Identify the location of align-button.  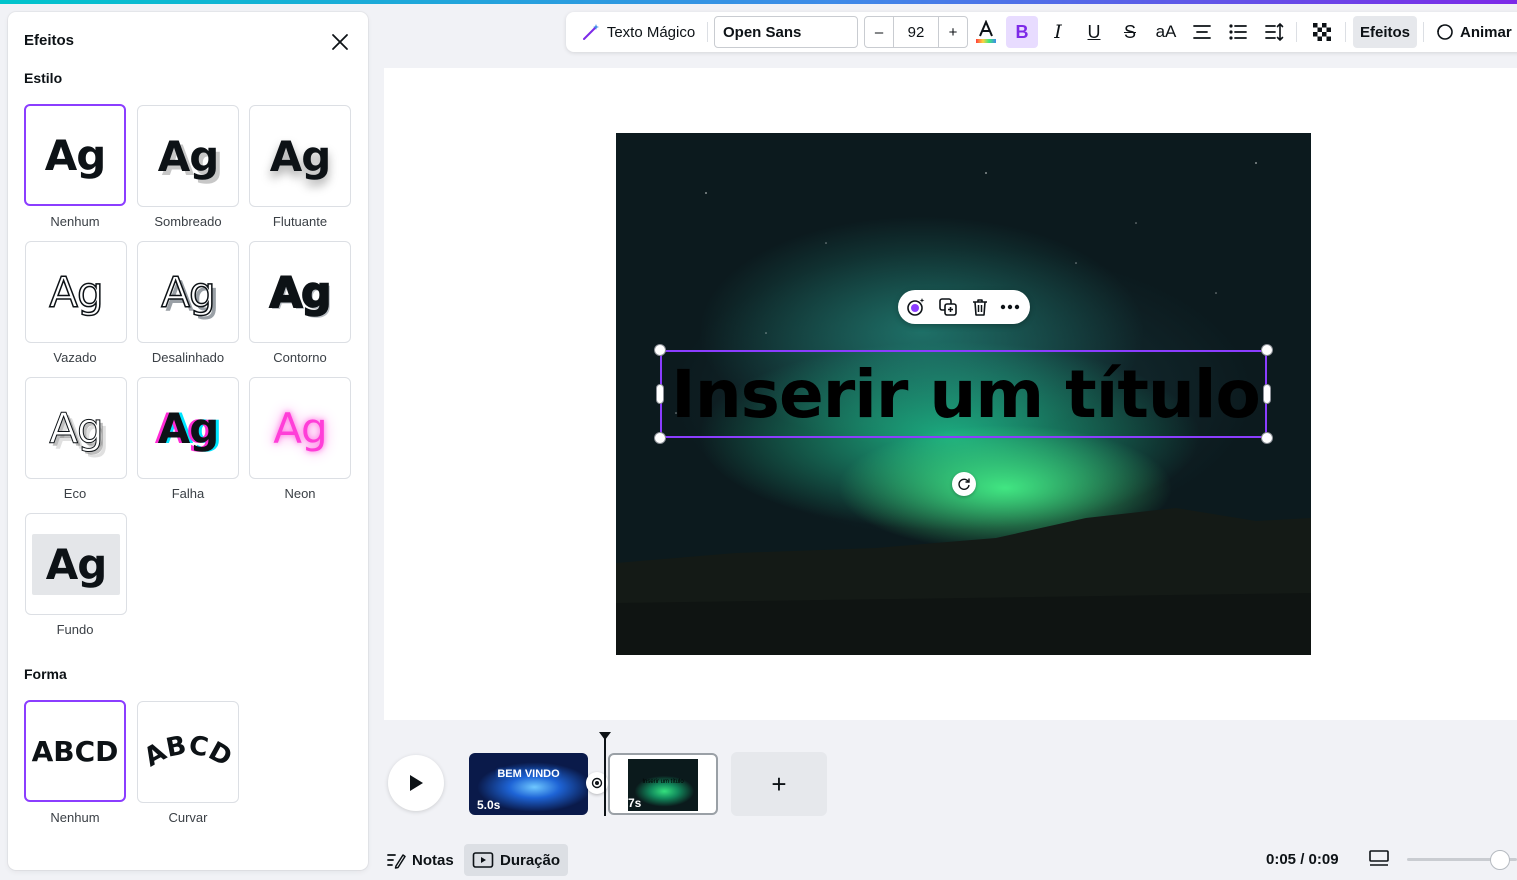
(1202, 32).